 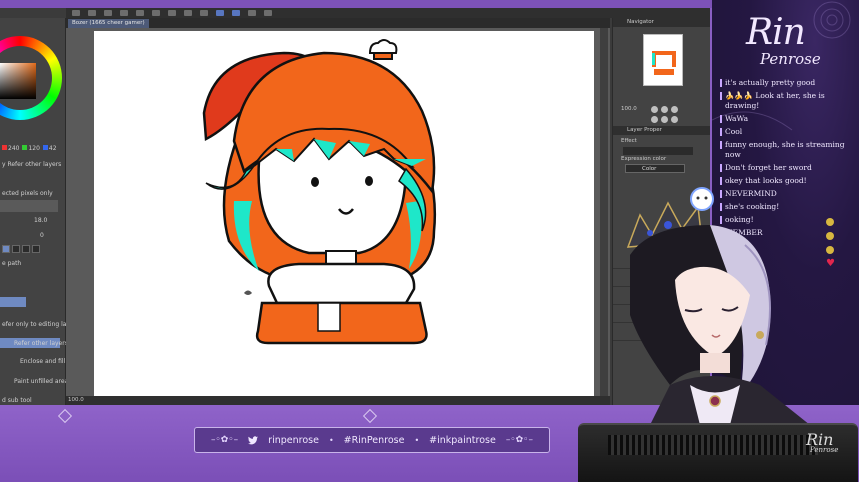 What do you see at coordinates (718, 306) in the screenshot?
I see `vtuber-avatar` at bounding box center [718, 306].